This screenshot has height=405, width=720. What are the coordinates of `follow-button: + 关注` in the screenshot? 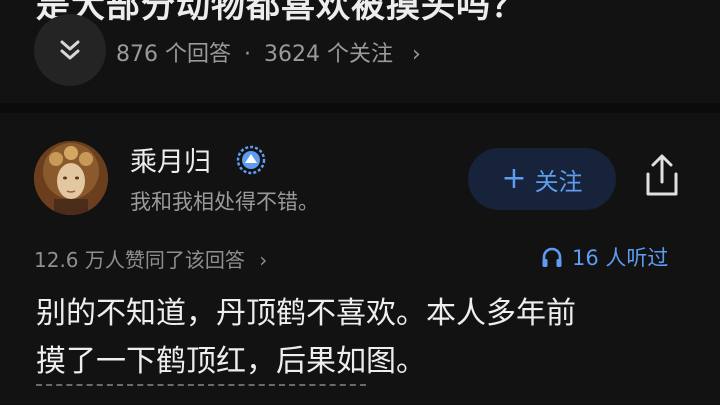 It's located at (542, 179).